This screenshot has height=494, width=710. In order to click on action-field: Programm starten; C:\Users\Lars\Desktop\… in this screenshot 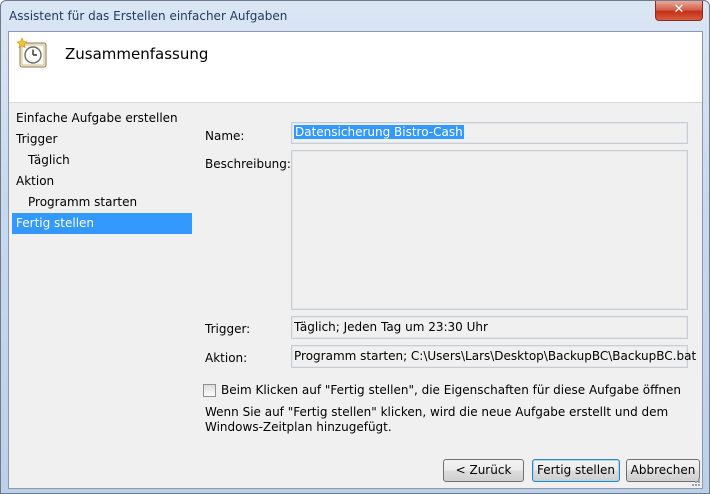, I will do `click(493, 356)`.